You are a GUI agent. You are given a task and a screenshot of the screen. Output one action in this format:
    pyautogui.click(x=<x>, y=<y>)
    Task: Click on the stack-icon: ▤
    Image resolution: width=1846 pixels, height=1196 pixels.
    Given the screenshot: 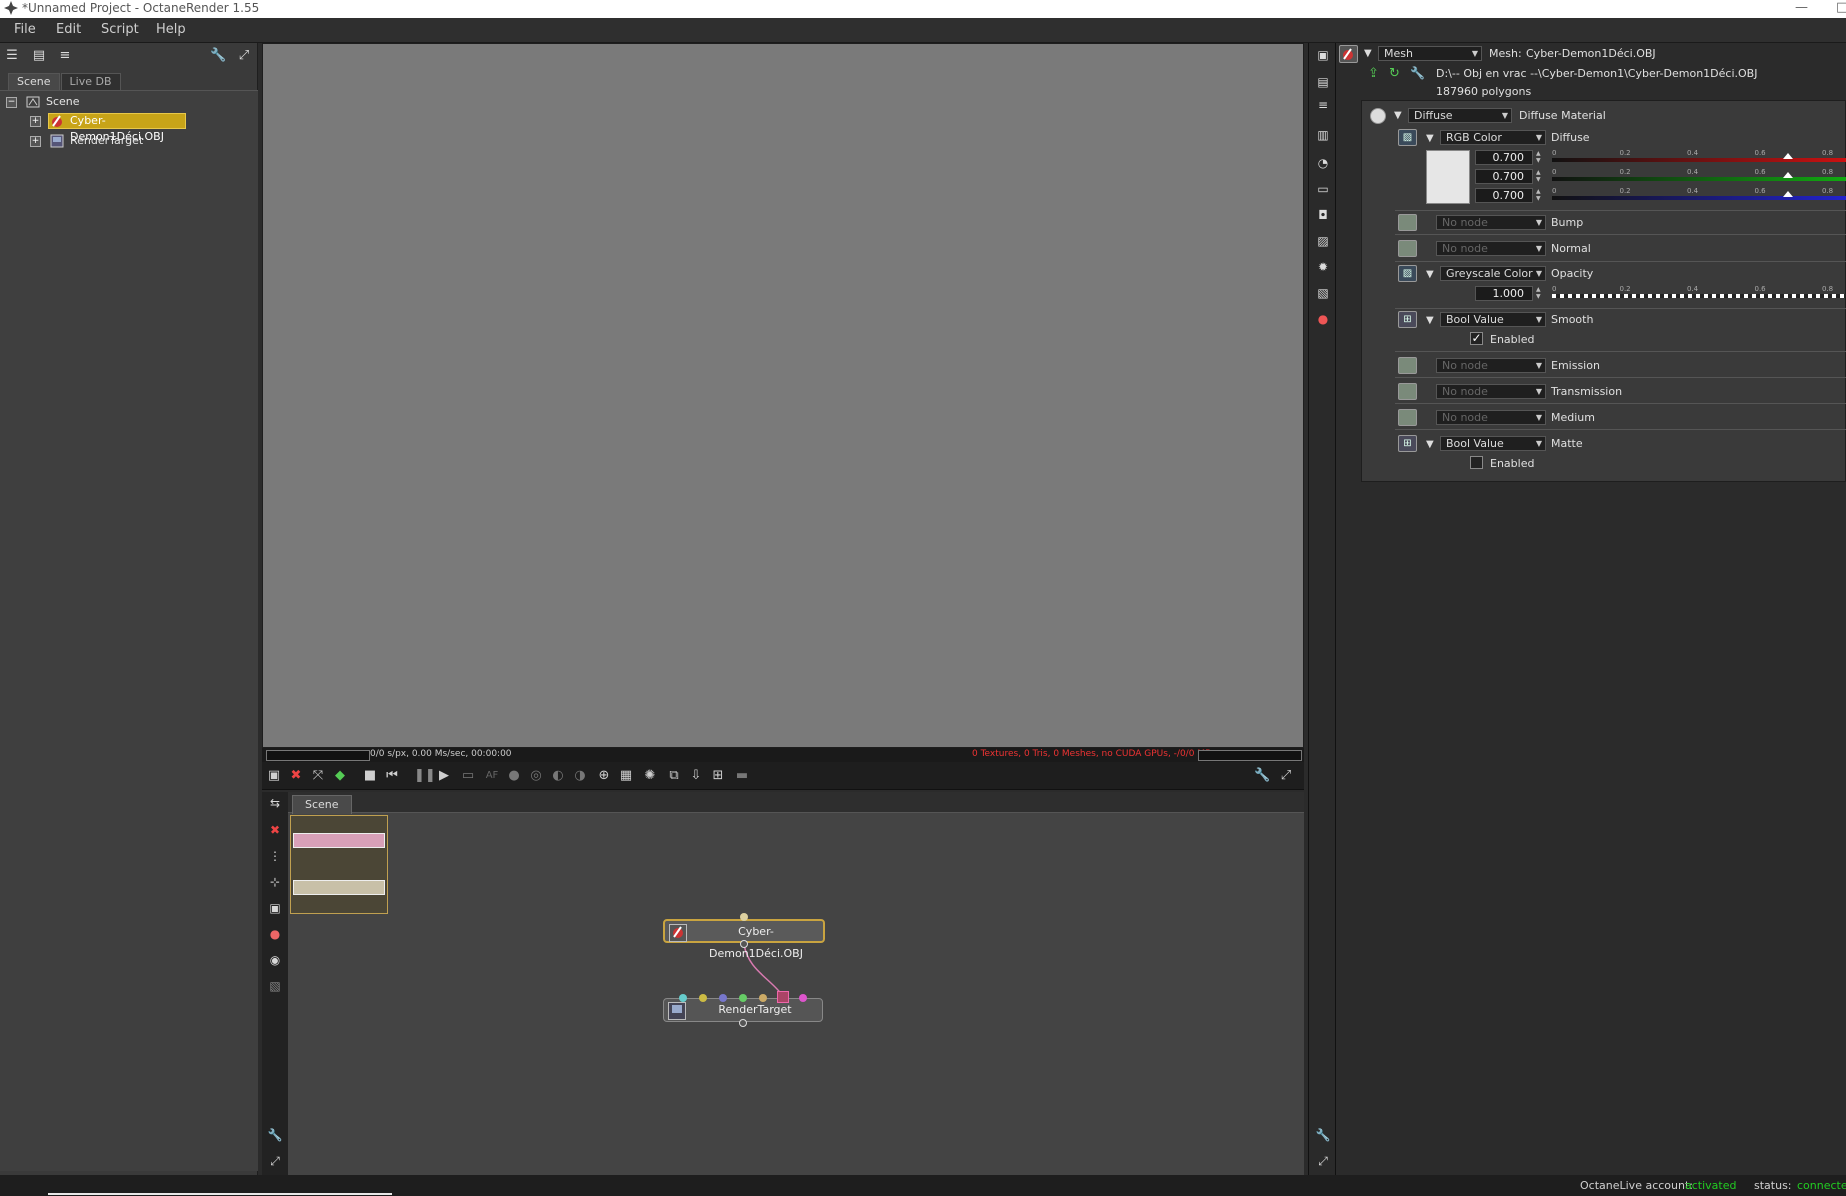 What is the action you would take?
    pyautogui.click(x=1323, y=82)
    